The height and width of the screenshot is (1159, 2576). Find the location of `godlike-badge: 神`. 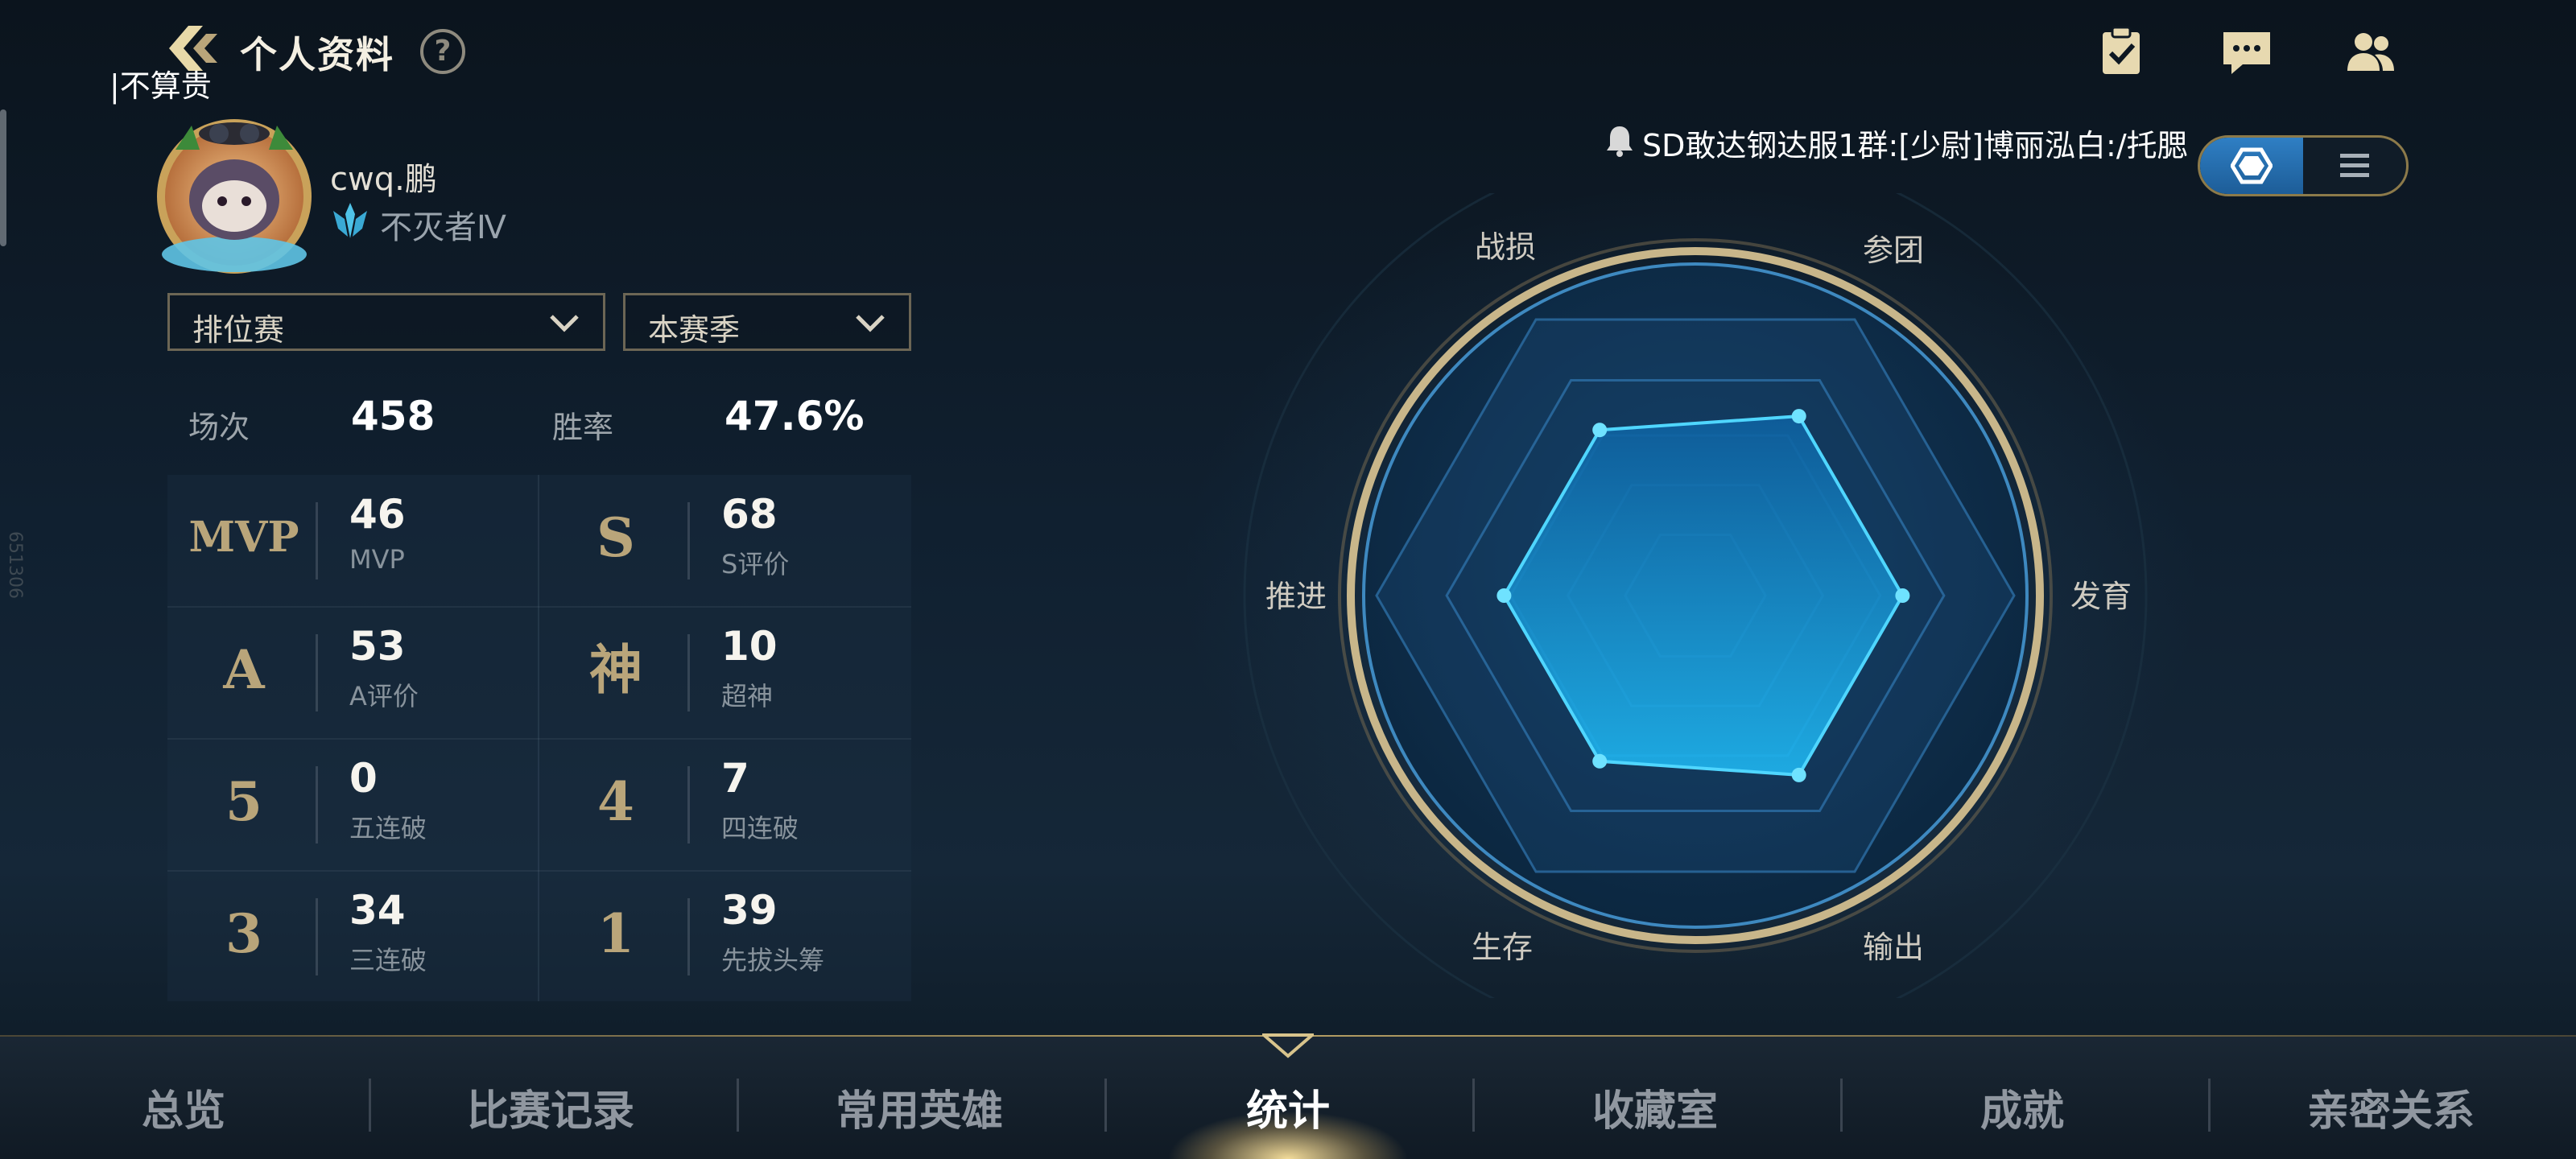

godlike-badge: 神 is located at coordinates (615, 669).